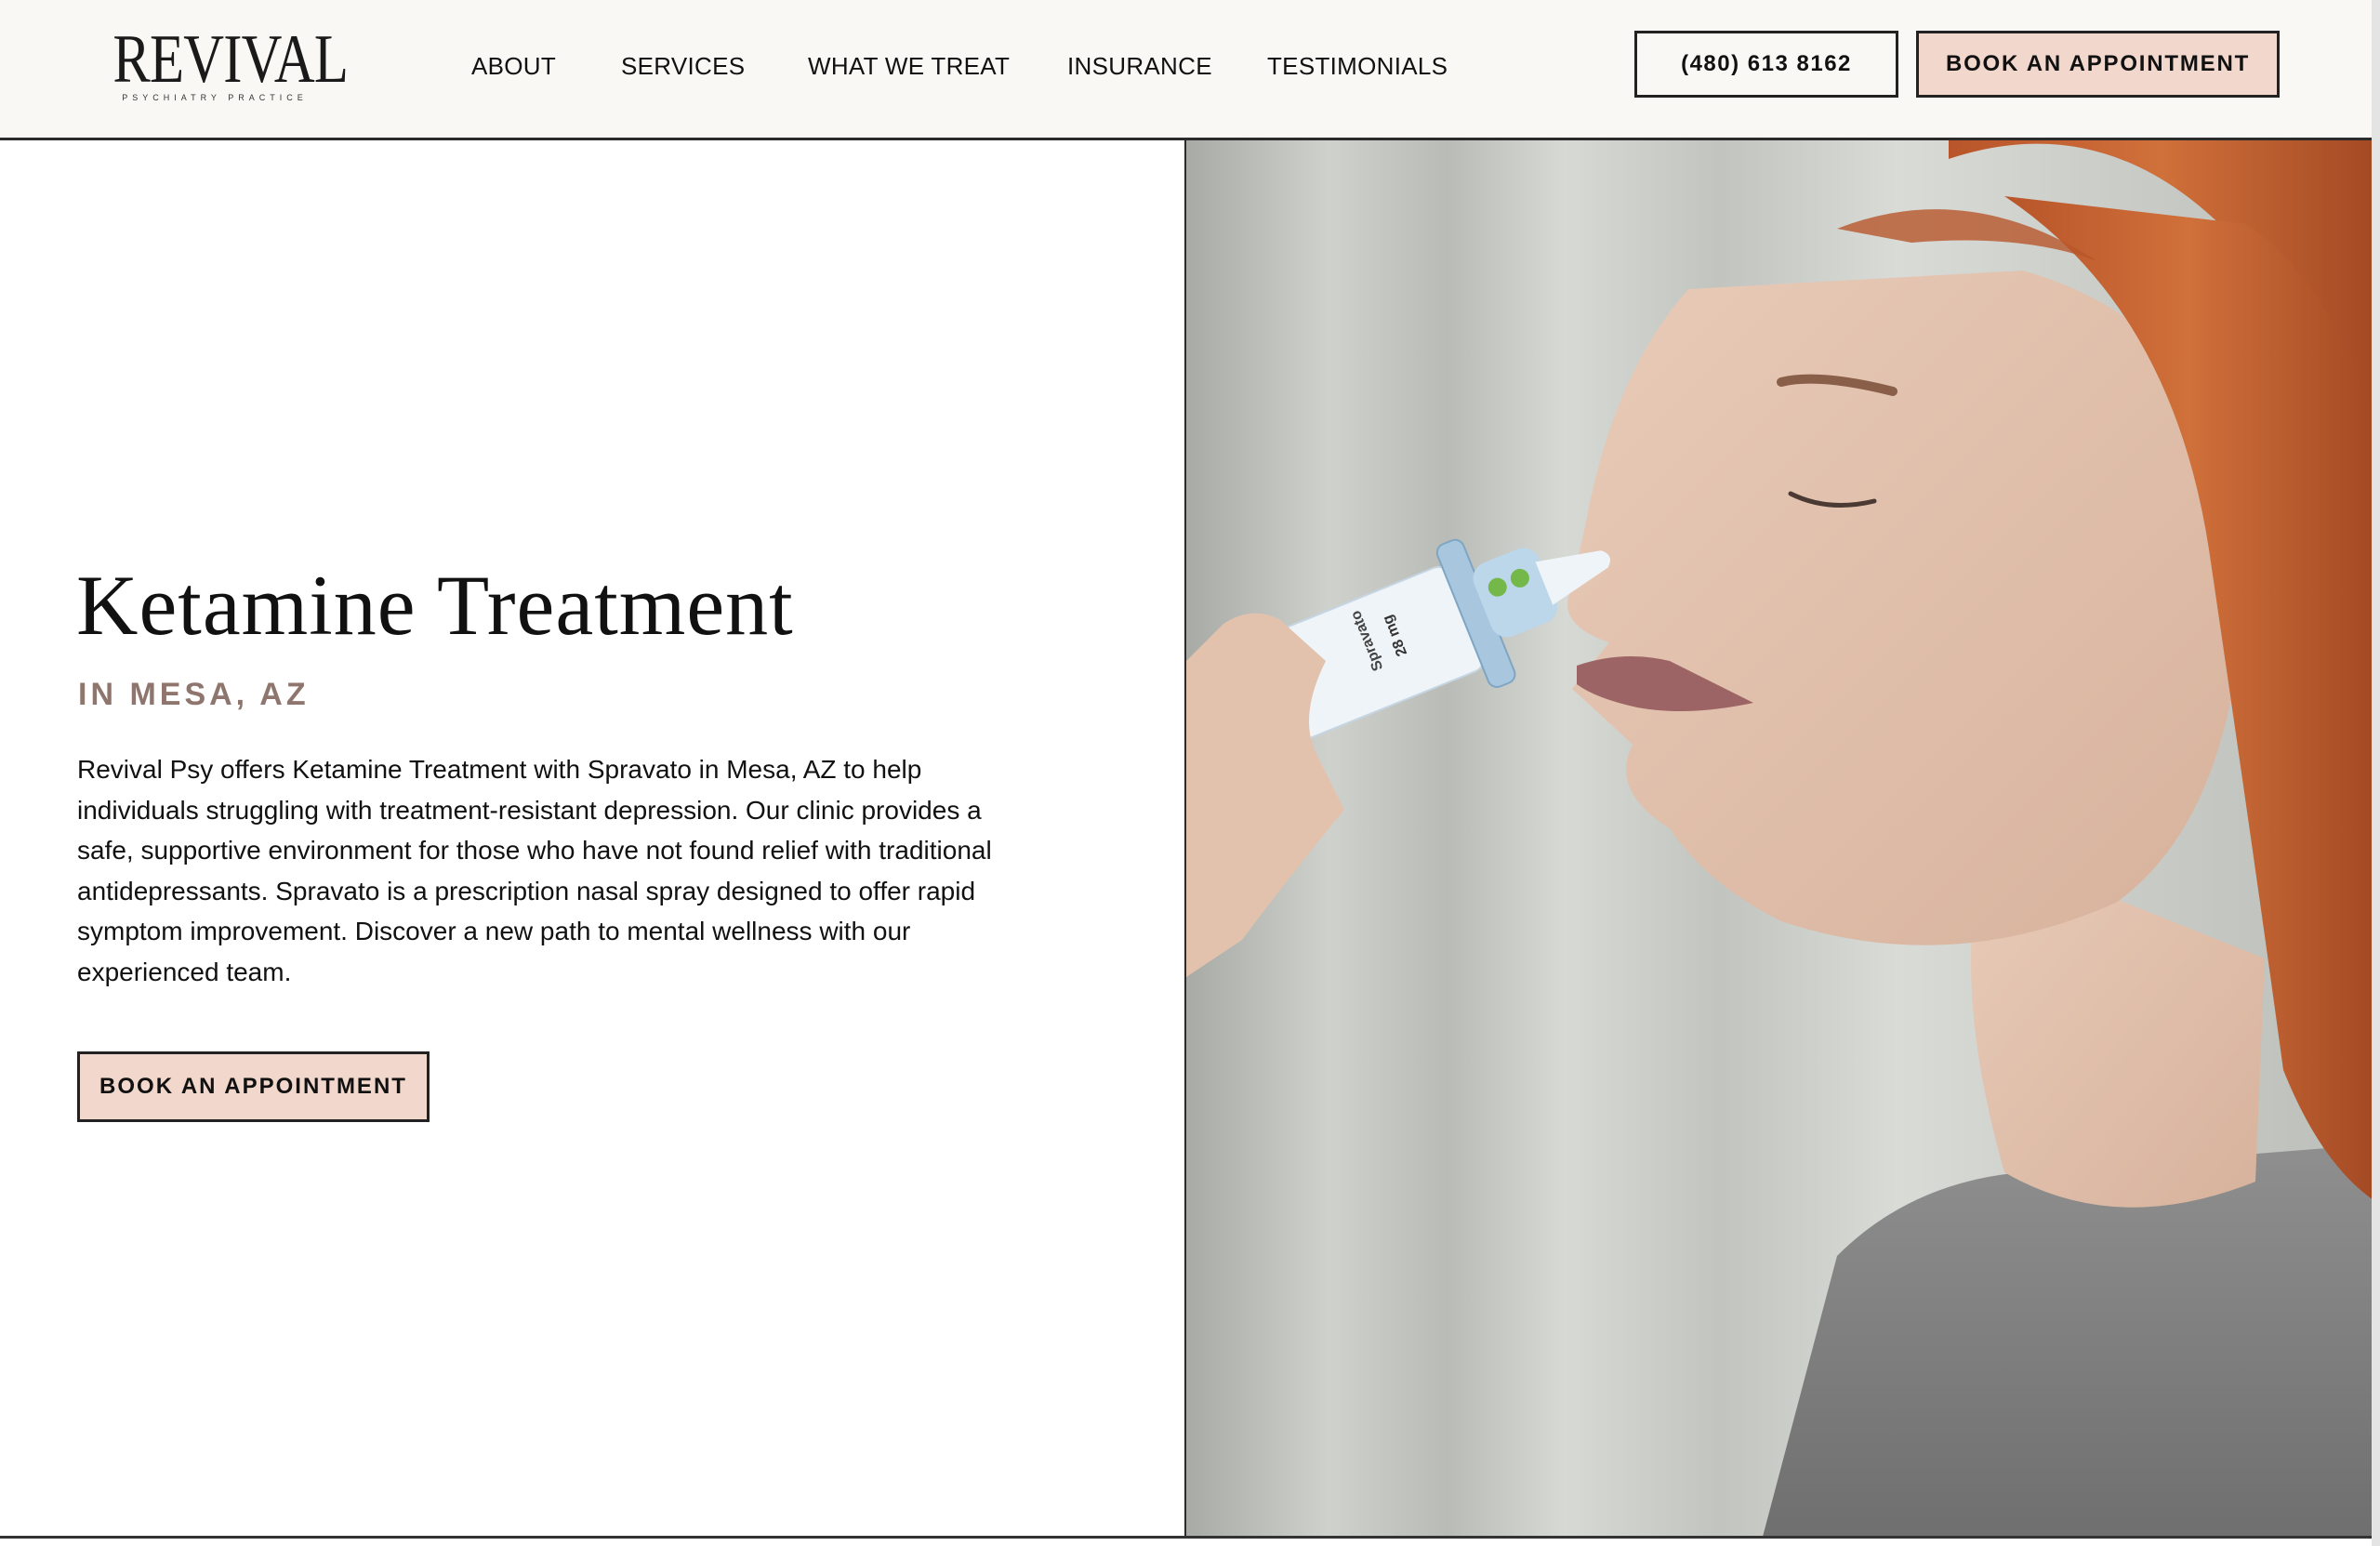  I want to click on nav-testimonials: TESTIMONIALS, so click(1357, 66).